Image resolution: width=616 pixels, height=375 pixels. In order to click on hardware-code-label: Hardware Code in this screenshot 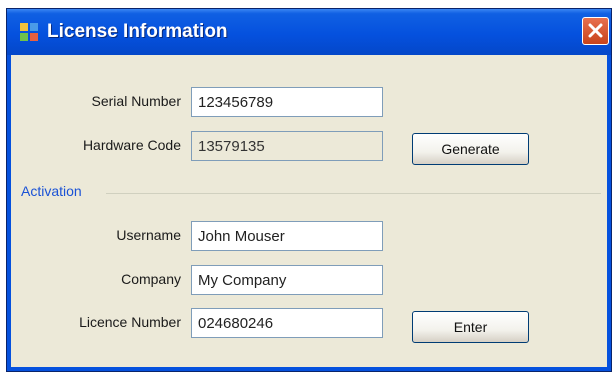, I will do `click(131, 145)`.